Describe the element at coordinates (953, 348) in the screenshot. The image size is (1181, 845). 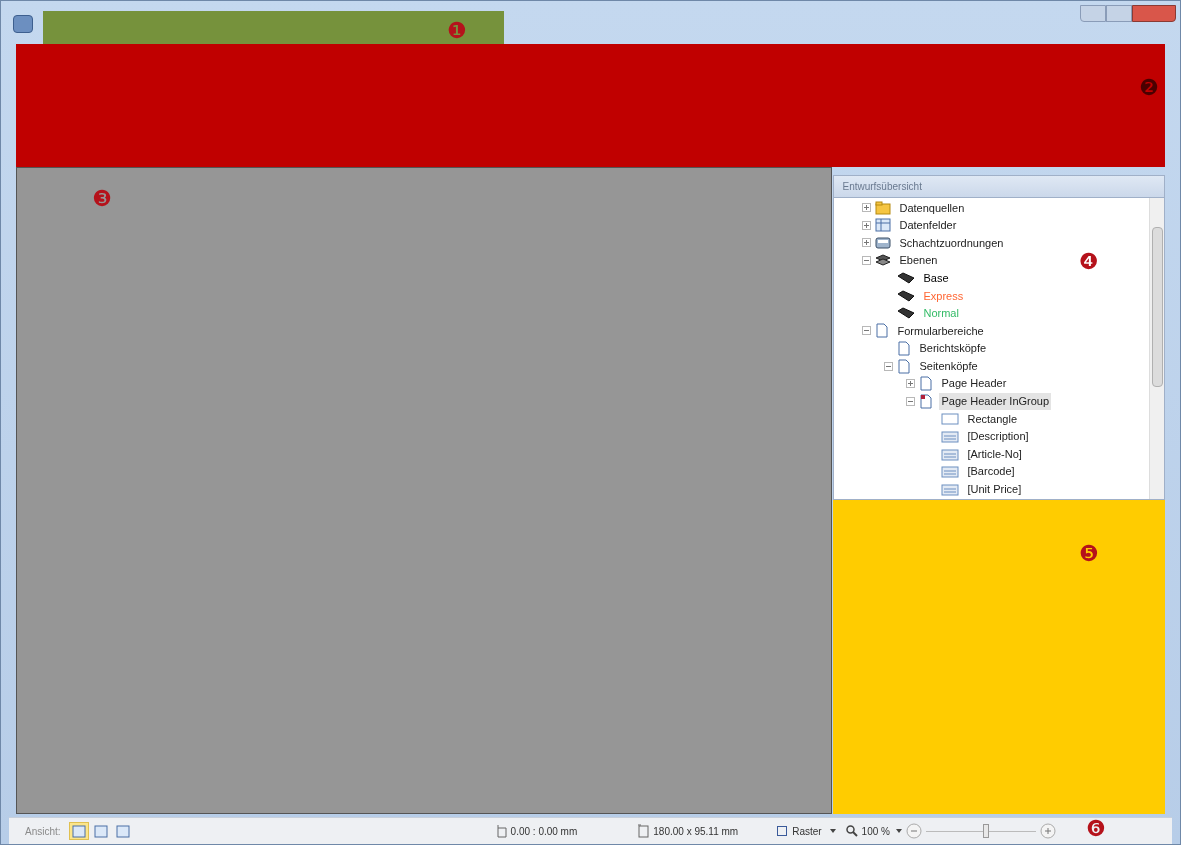
I see `tree-item: Berichtsköpfe` at that location.